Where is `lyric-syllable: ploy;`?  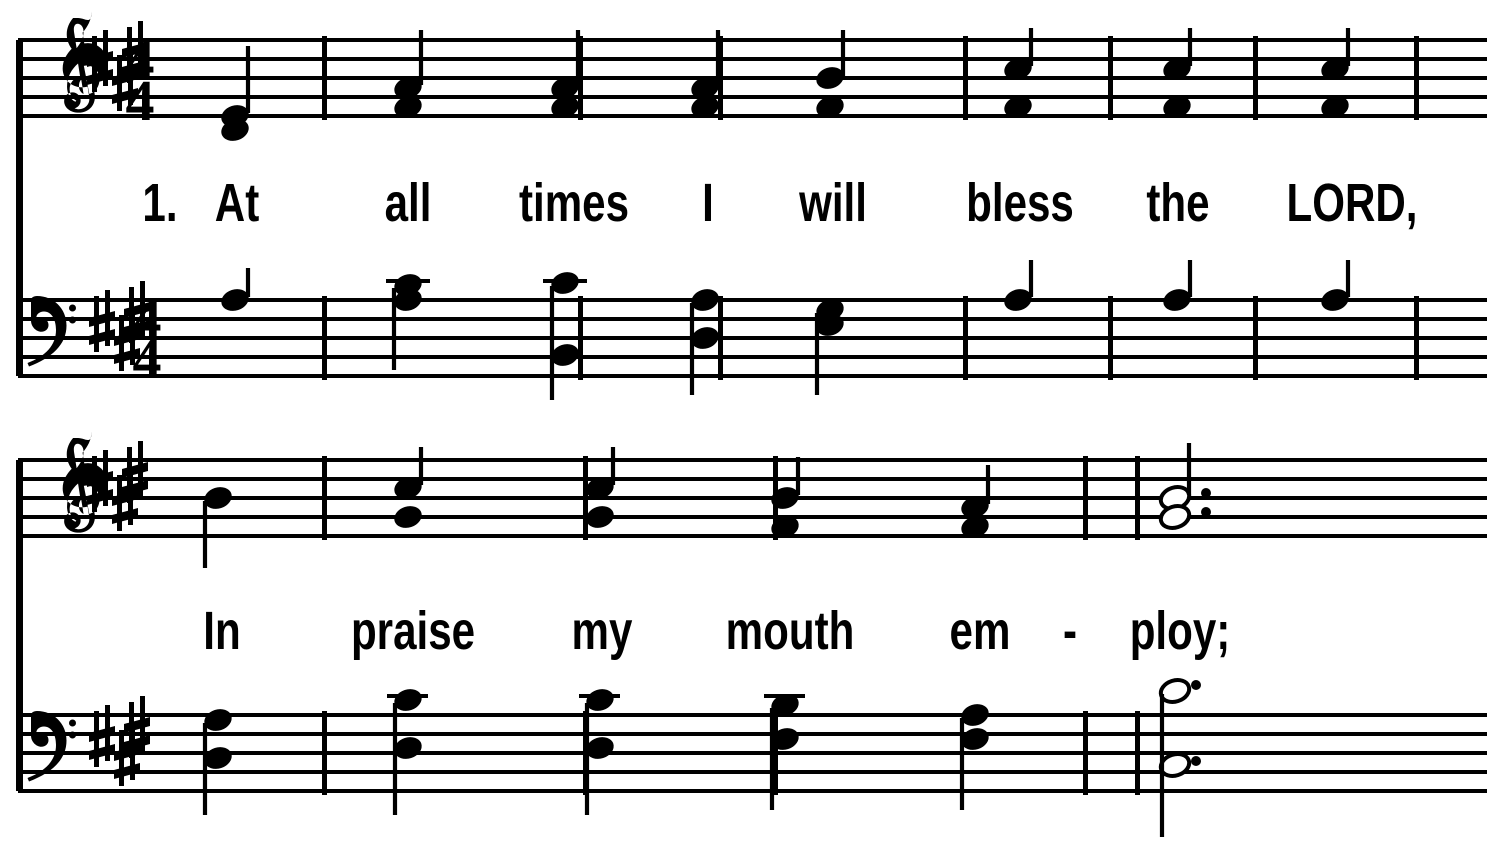
lyric-syllable: ploy; is located at coordinates (1180, 631).